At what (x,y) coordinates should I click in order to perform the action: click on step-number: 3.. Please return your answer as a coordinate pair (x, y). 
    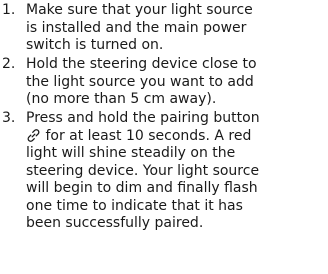
    Looking at the image, I should click on (9, 118).